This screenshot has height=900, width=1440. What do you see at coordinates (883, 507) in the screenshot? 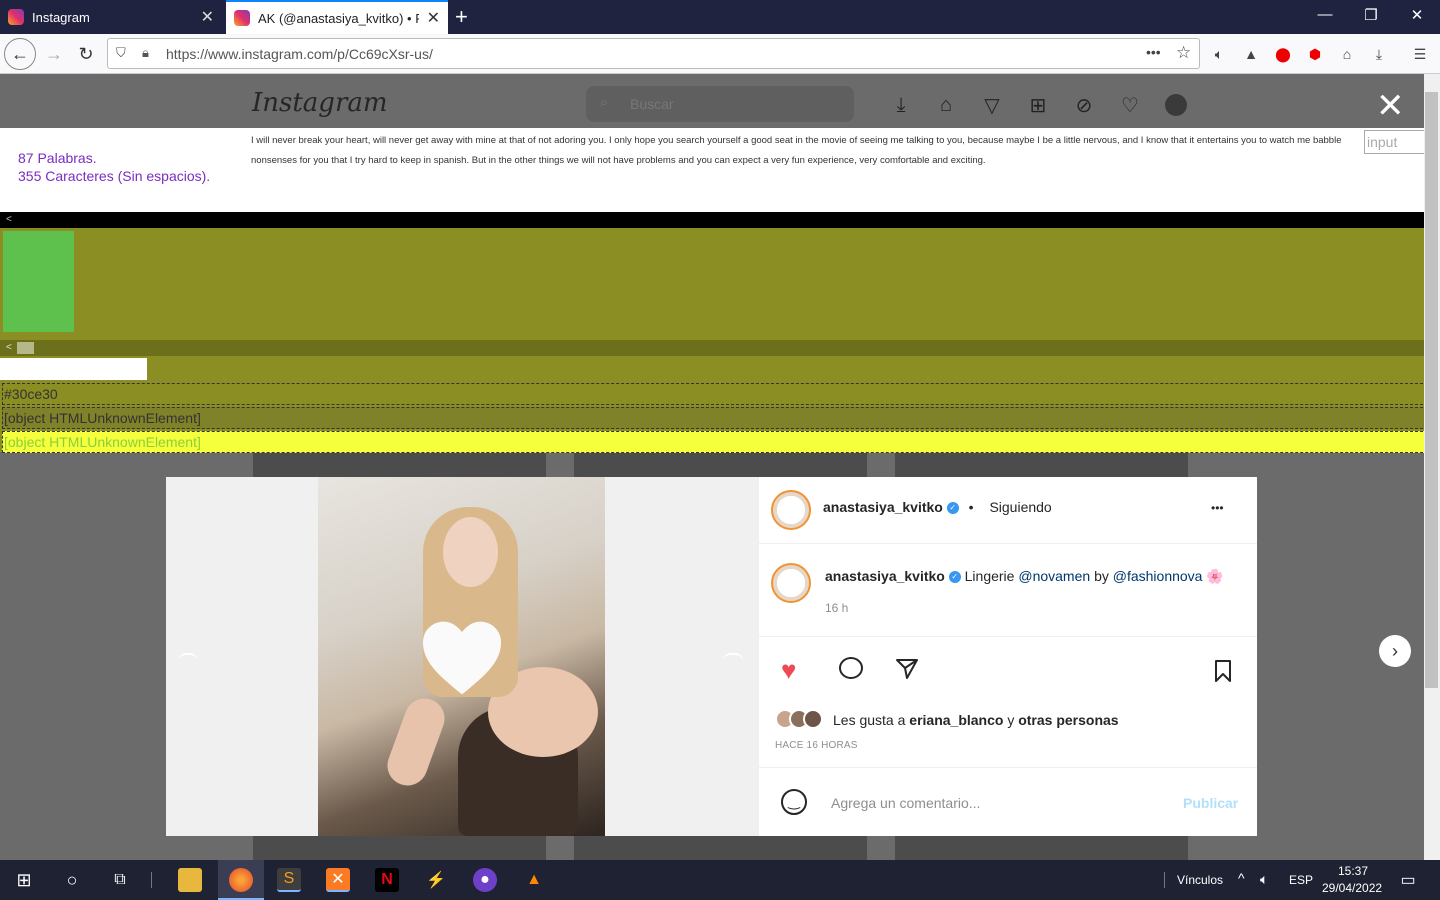
I see `author-username: anastasiya_kvitko` at bounding box center [883, 507].